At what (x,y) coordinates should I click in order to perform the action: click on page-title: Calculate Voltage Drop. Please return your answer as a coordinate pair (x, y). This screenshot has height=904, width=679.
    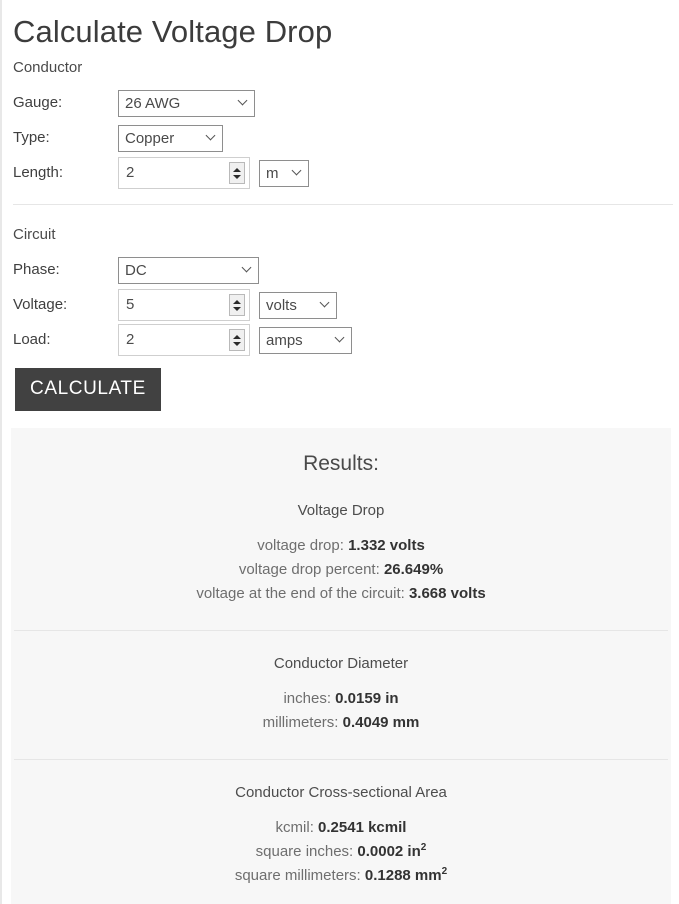
    Looking at the image, I should click on (173, 31).